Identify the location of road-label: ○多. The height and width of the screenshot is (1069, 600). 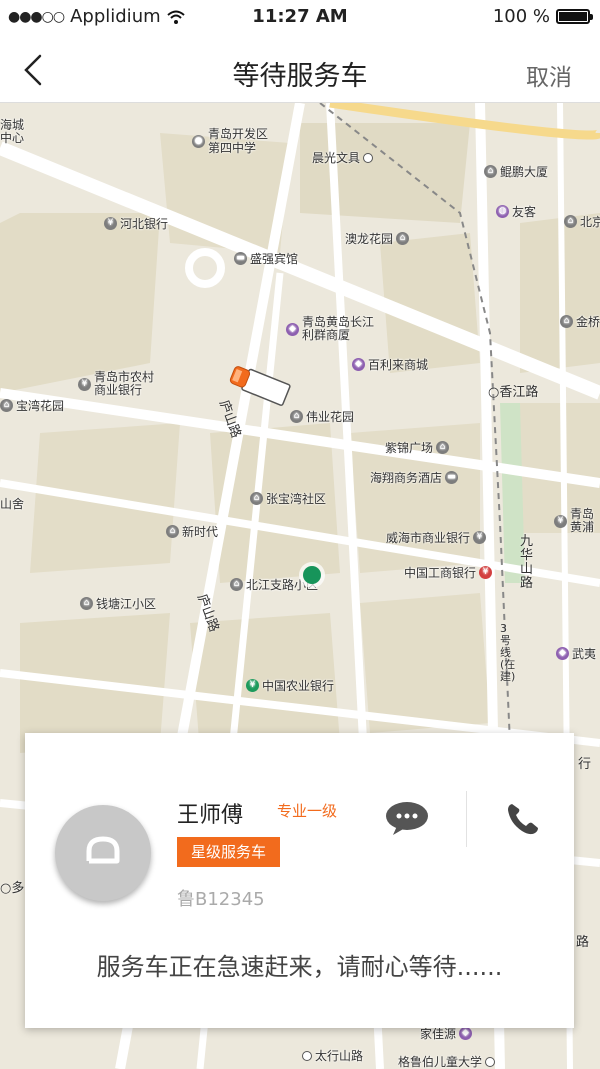
(12, 888).